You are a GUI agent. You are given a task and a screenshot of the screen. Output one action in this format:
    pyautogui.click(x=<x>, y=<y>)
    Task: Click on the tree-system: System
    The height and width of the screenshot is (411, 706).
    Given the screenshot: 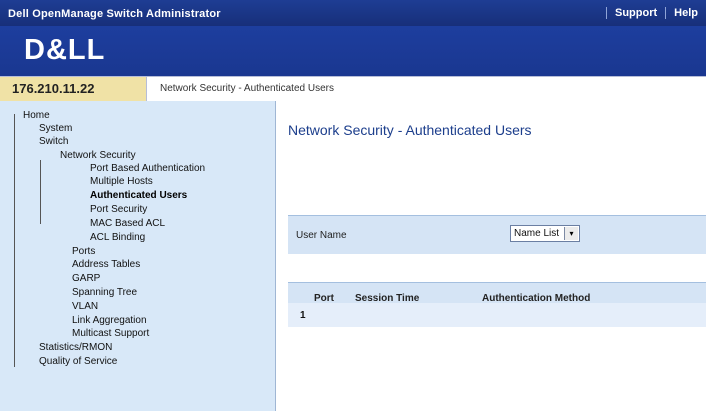 What is the action you would take?
    pyautogui.click(x=55, y=128)
    